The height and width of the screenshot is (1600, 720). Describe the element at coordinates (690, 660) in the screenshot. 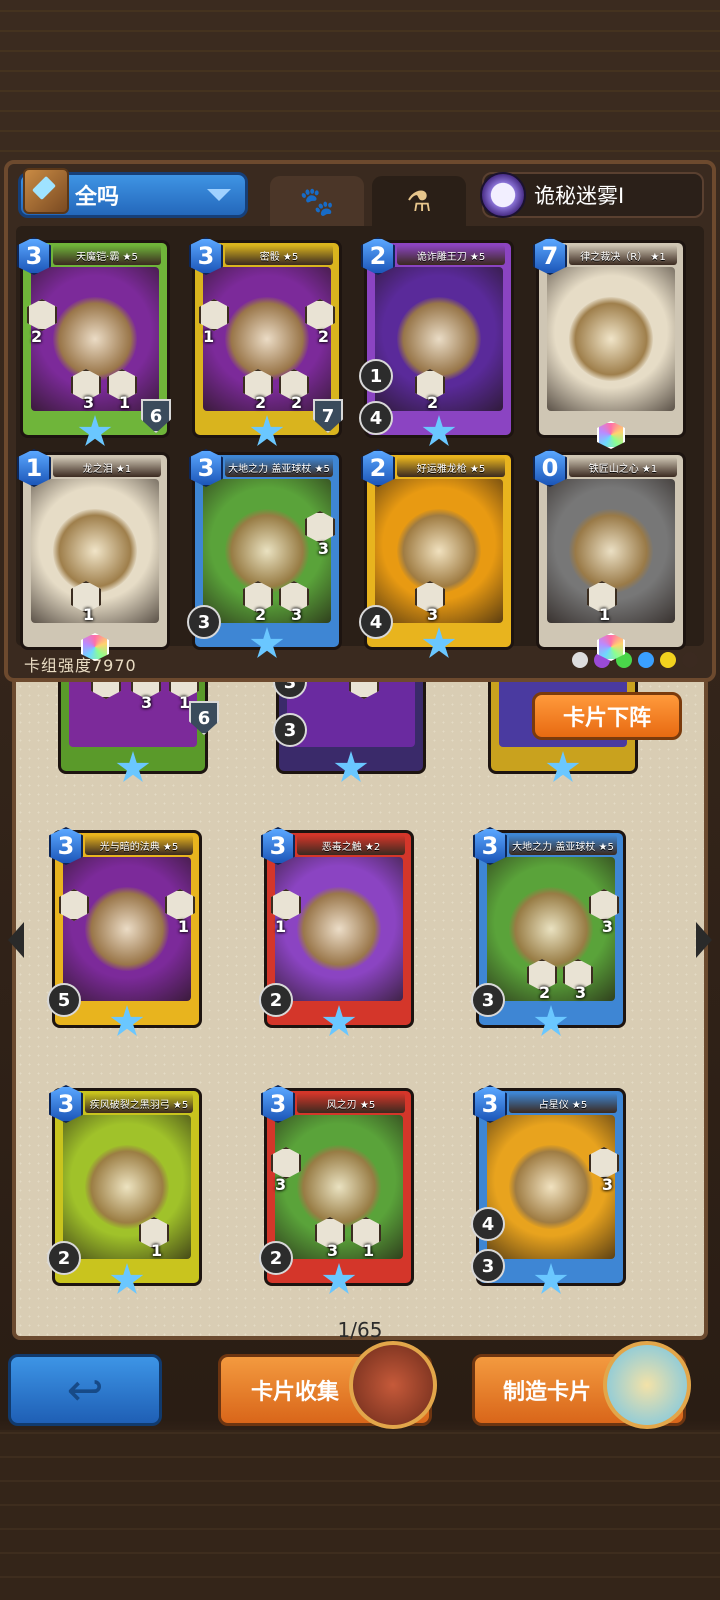

I see `paw-element-icon` at that location.